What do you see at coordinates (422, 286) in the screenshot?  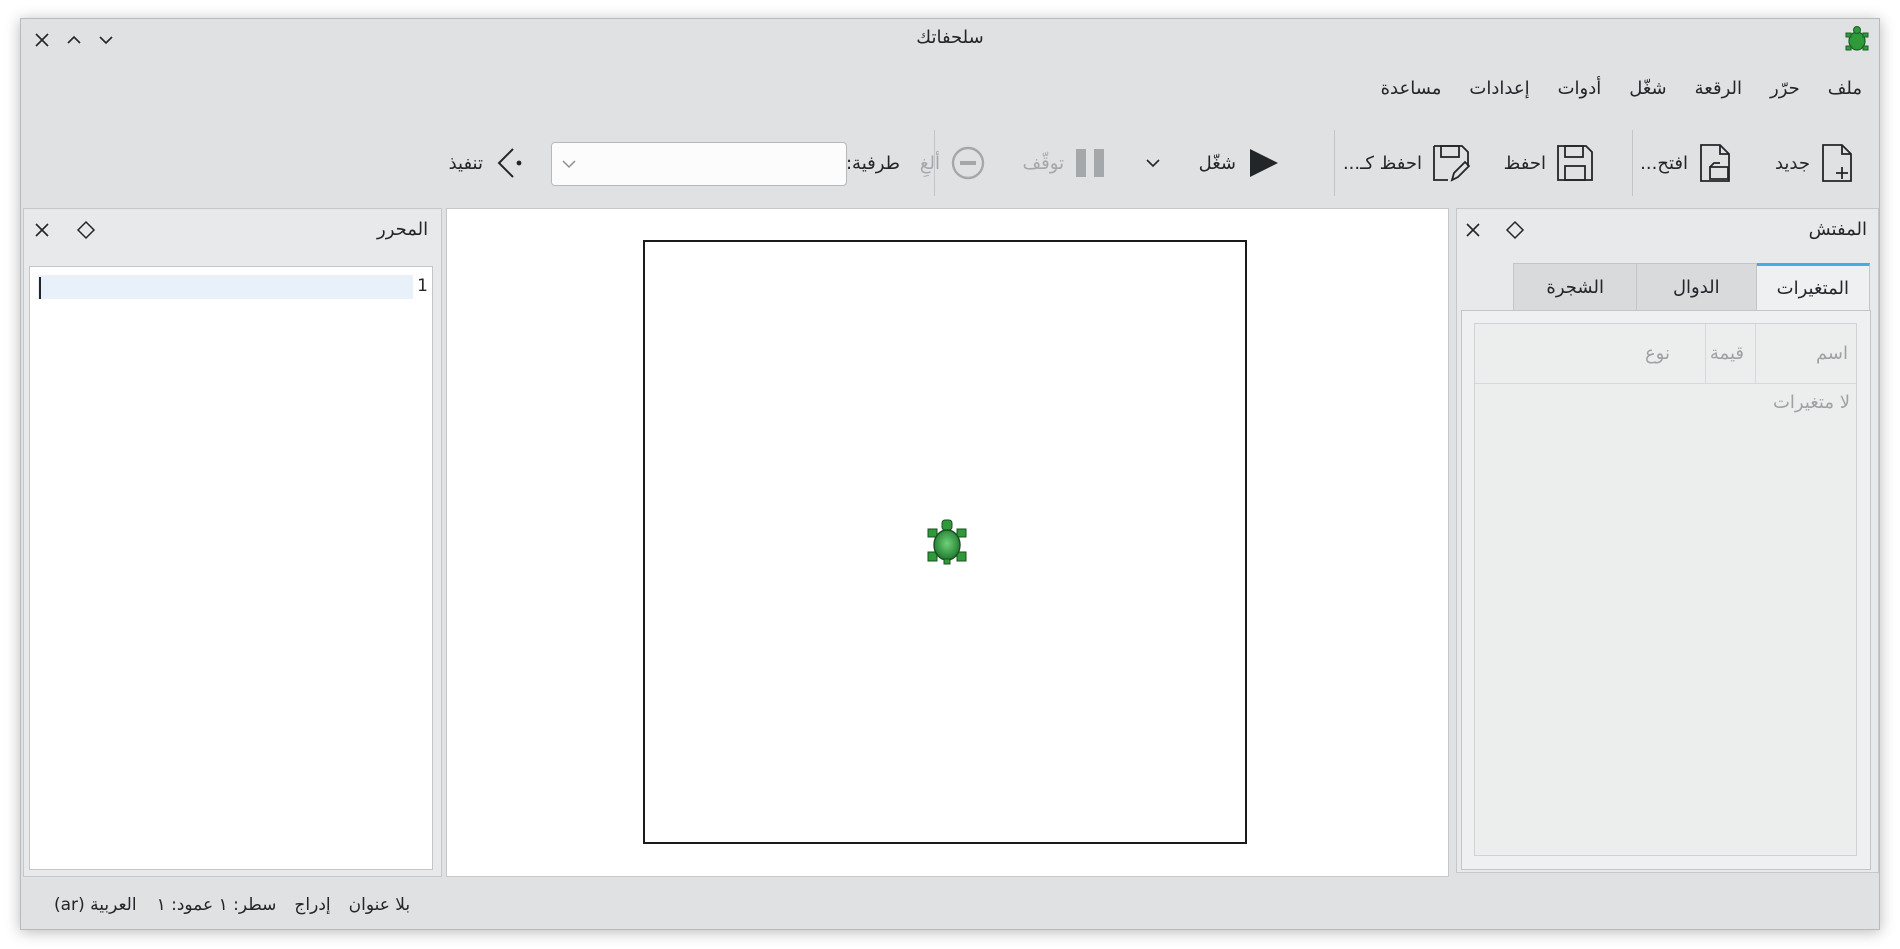 I see `line-number: 1` at bounding box center [422, 286].